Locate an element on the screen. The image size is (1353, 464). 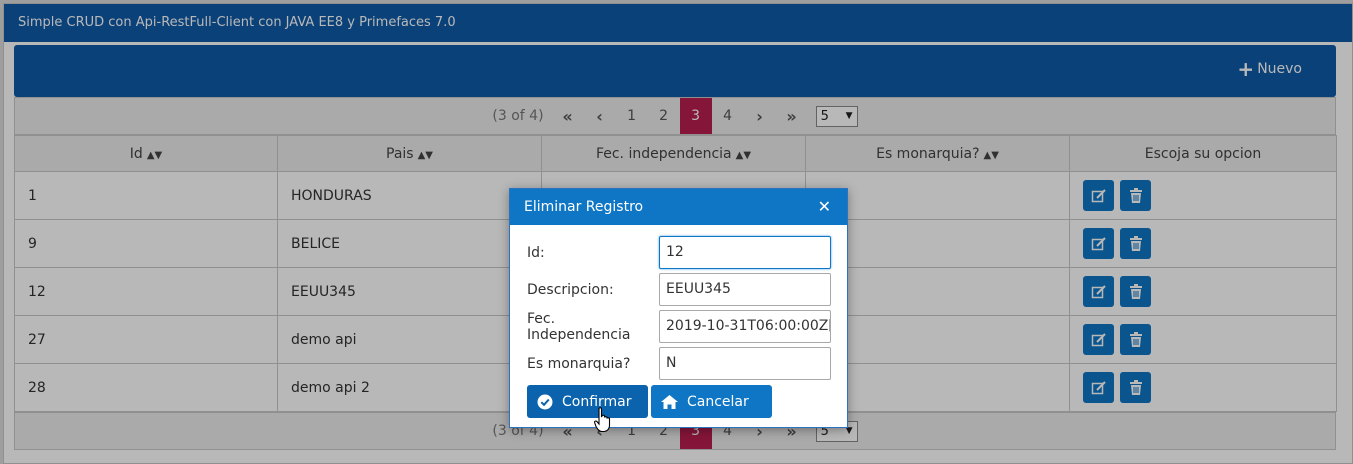
id-field: 12 is located at coordinates (745, 252).